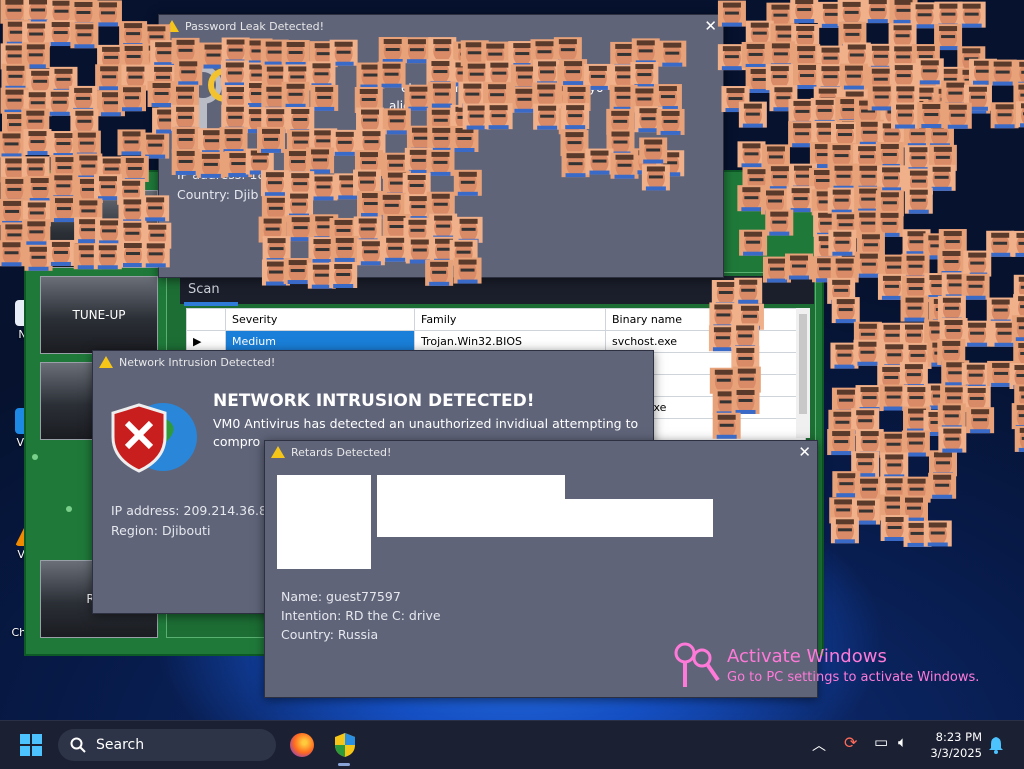 This screenshot has height=769, width=1024. Describe the element at coordinates (154, 438) in the screenshot. I see `shield-globe-icon` at that location.